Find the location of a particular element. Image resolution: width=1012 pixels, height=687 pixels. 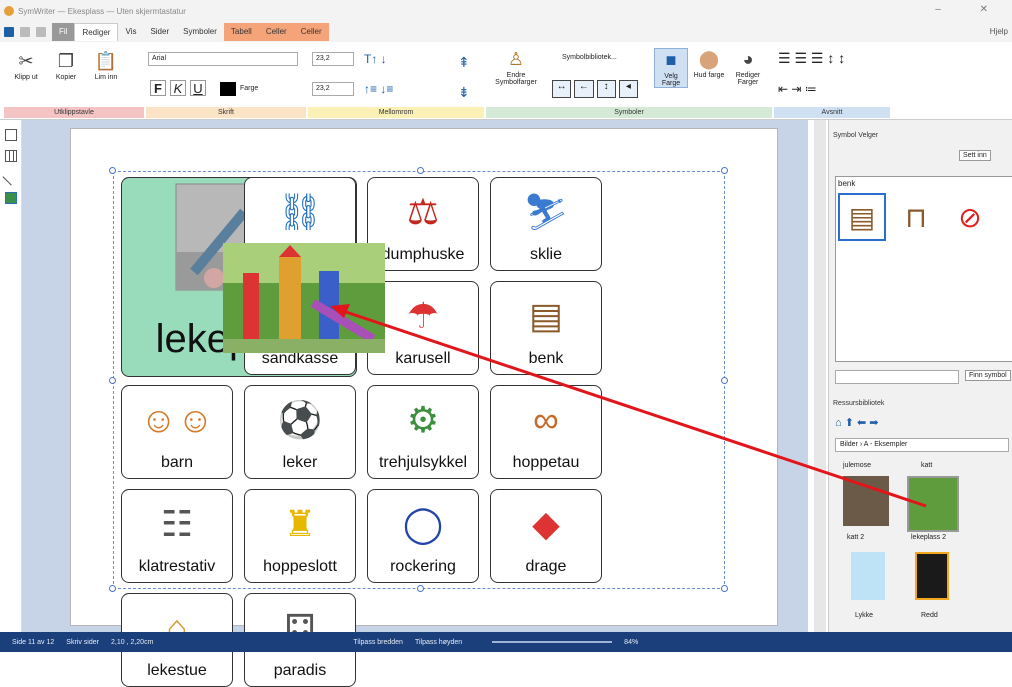

nav-buttons: ⌂ ⬆ ⬅ ➡ is located at coordinates (856, 422).